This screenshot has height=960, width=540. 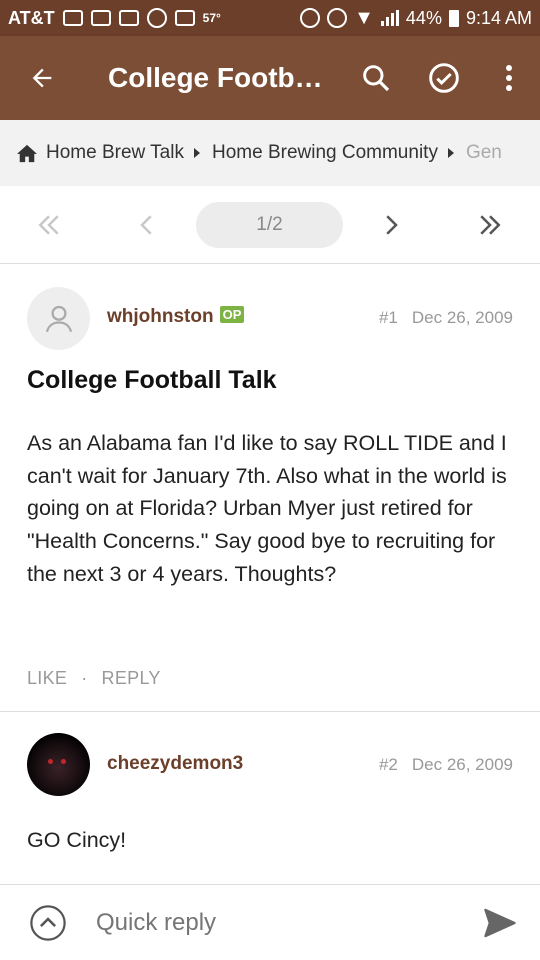 I want to click on chat-icon, so click(x=156, y=18).